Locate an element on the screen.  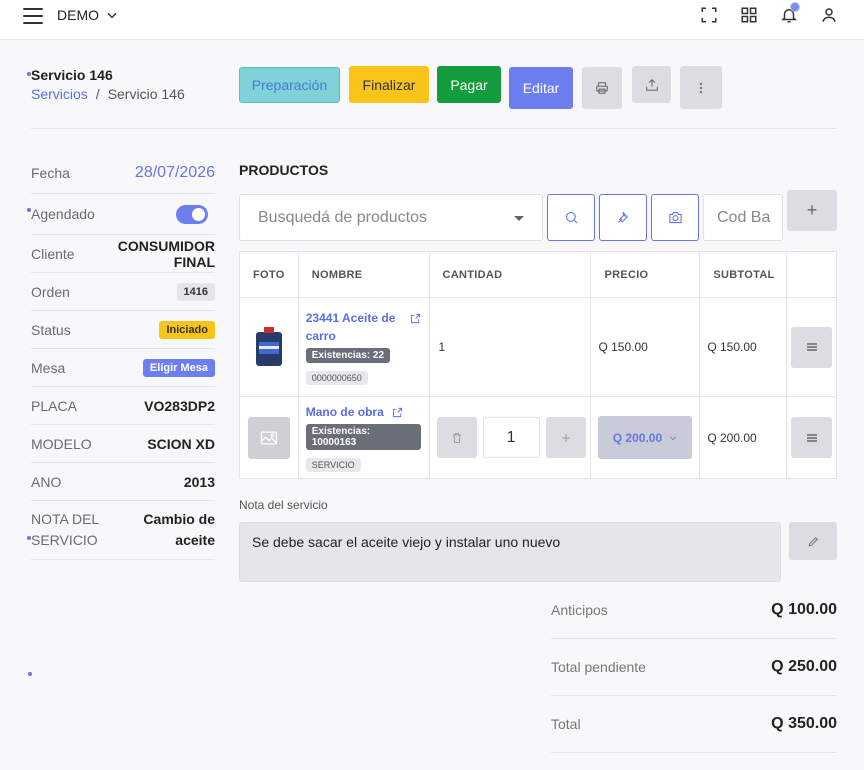
upload-icon is located at coordinates (651, 84).